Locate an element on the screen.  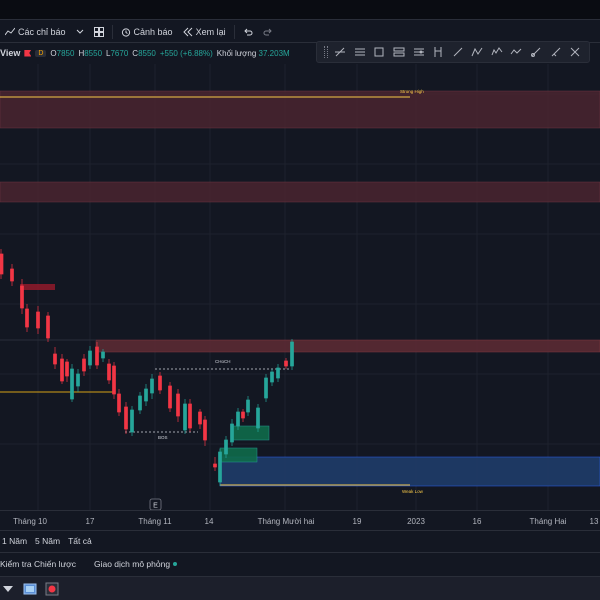
elliott-wave-tool-icon is located at coordinates (497, 52).